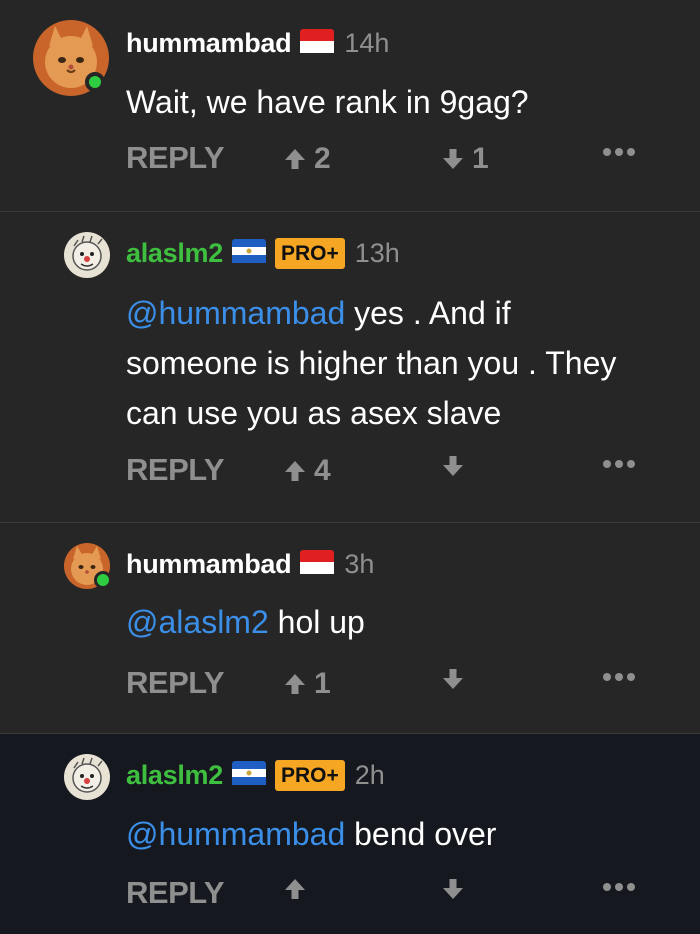 The image size is (700, 934). Describe the element at coordinates (406, 622) in the screenshot. I see `comment-text: @alaslm2 hol up` at that location.